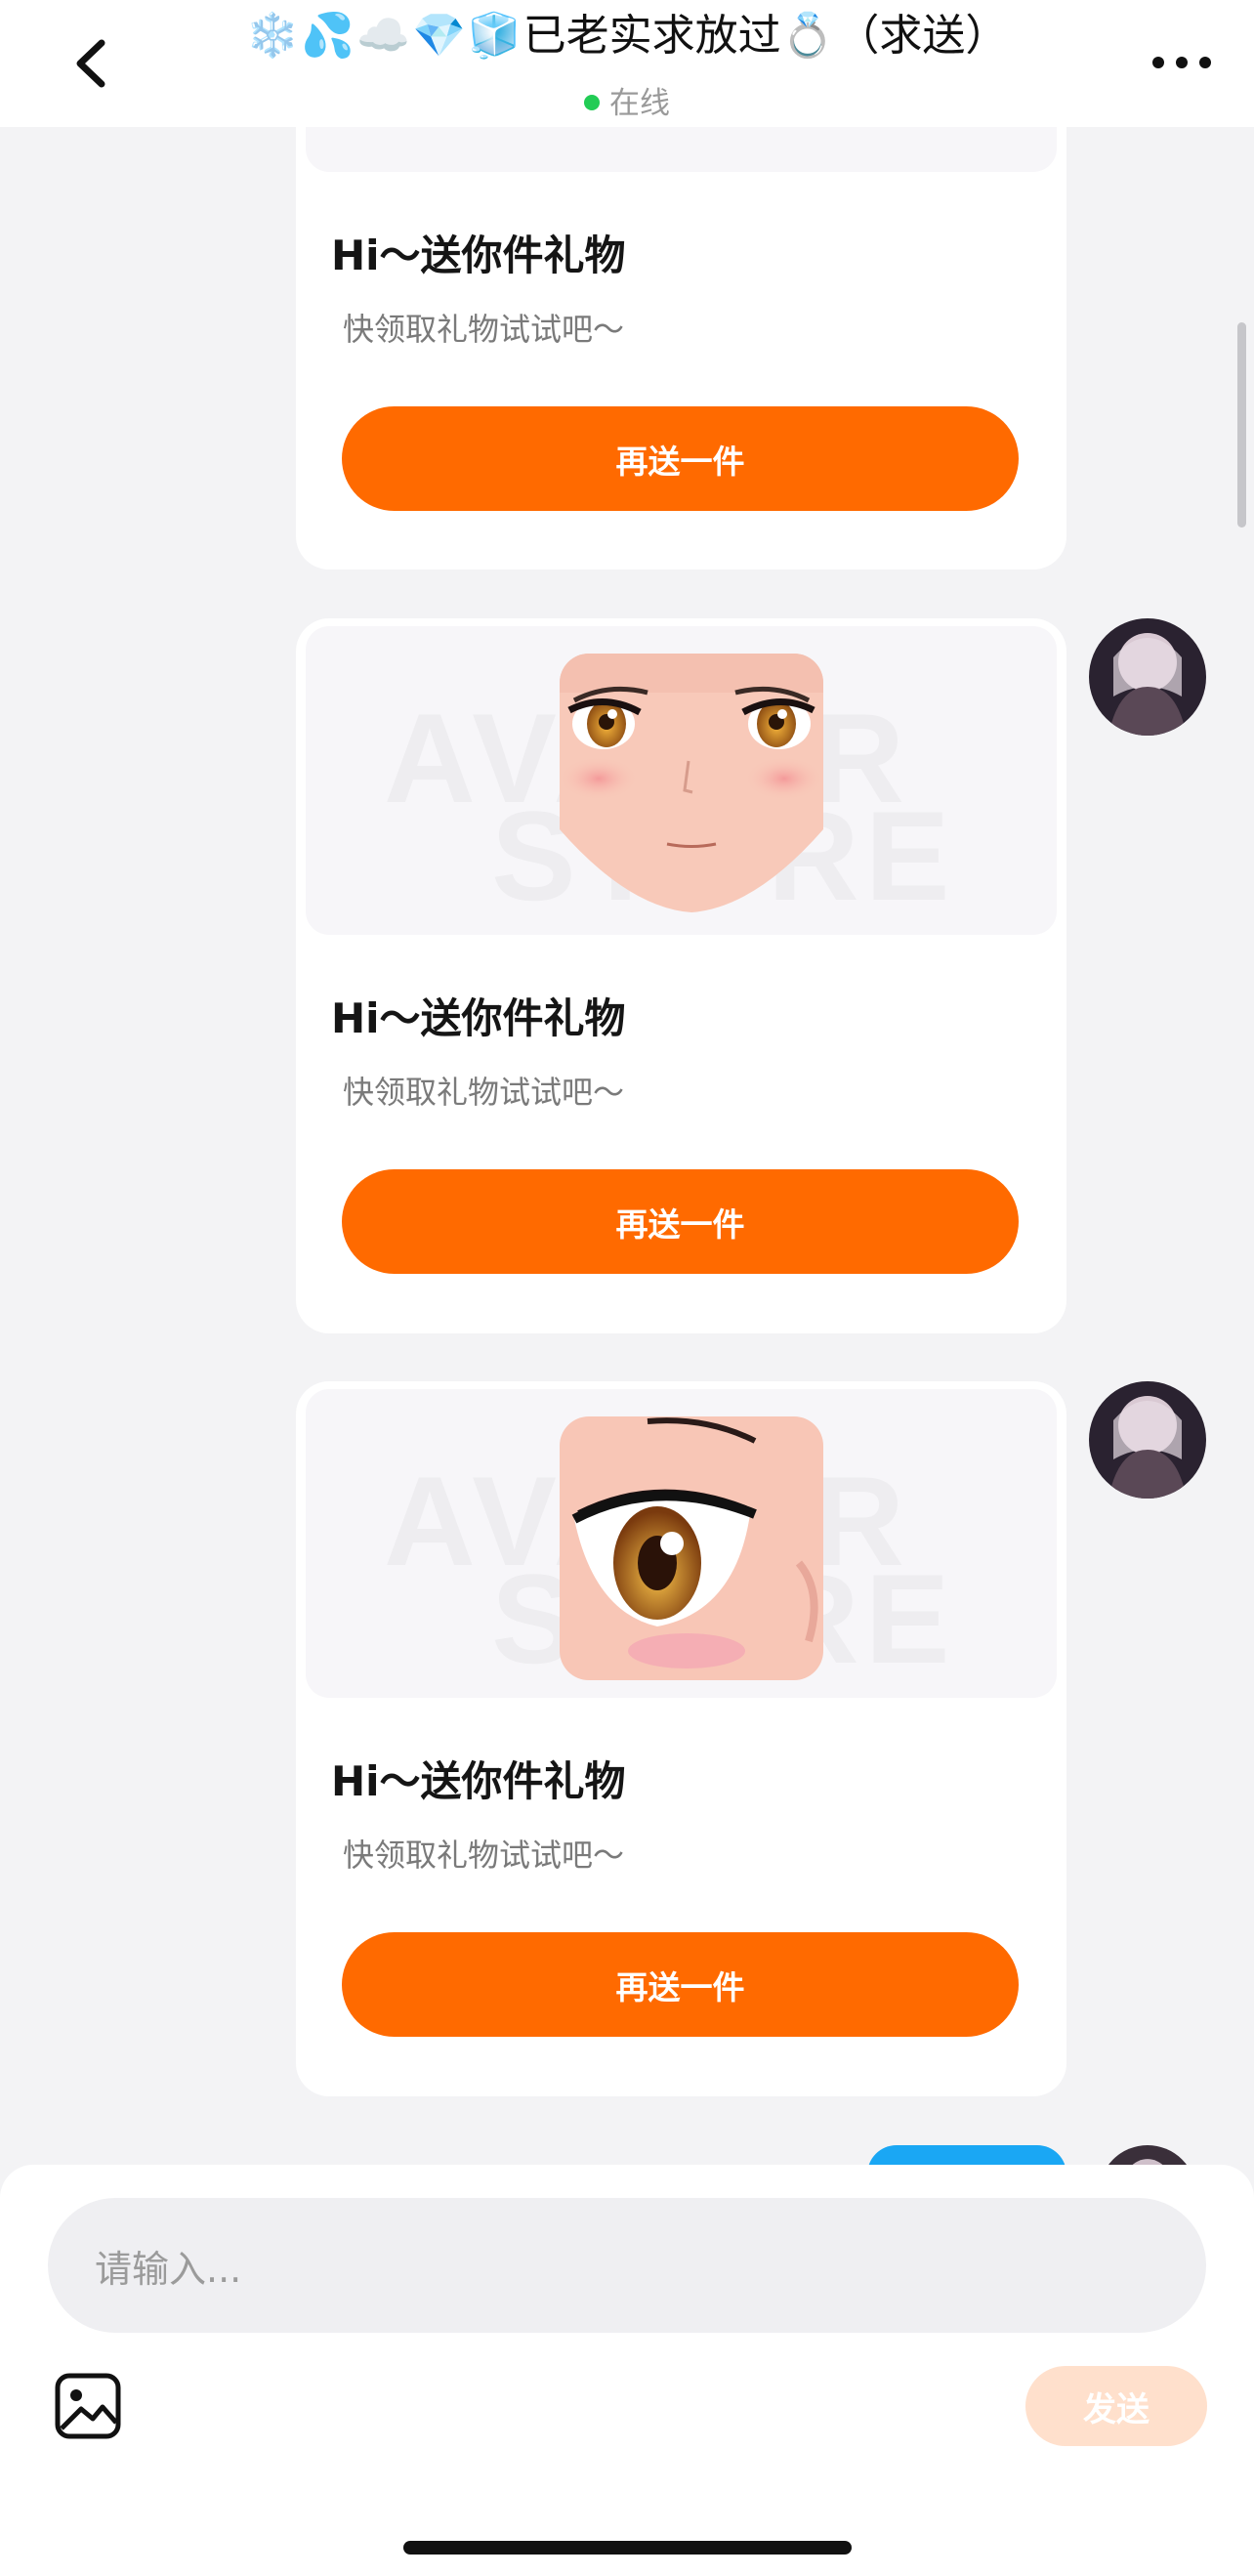  What do you see at coordinates (88, 2406) in the screenshot?
I see `image-icon` at bounding box center [88, 2406].